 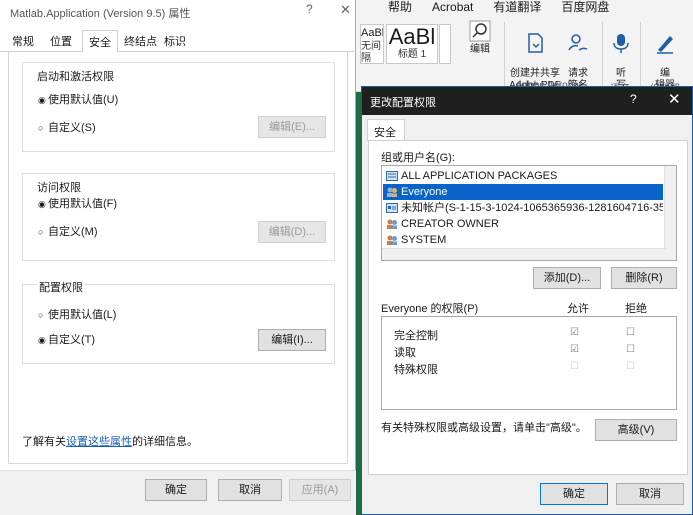 I want to click on style-no-spacing: AaBbCcDc 无间隔, so click(x=372, y=44).